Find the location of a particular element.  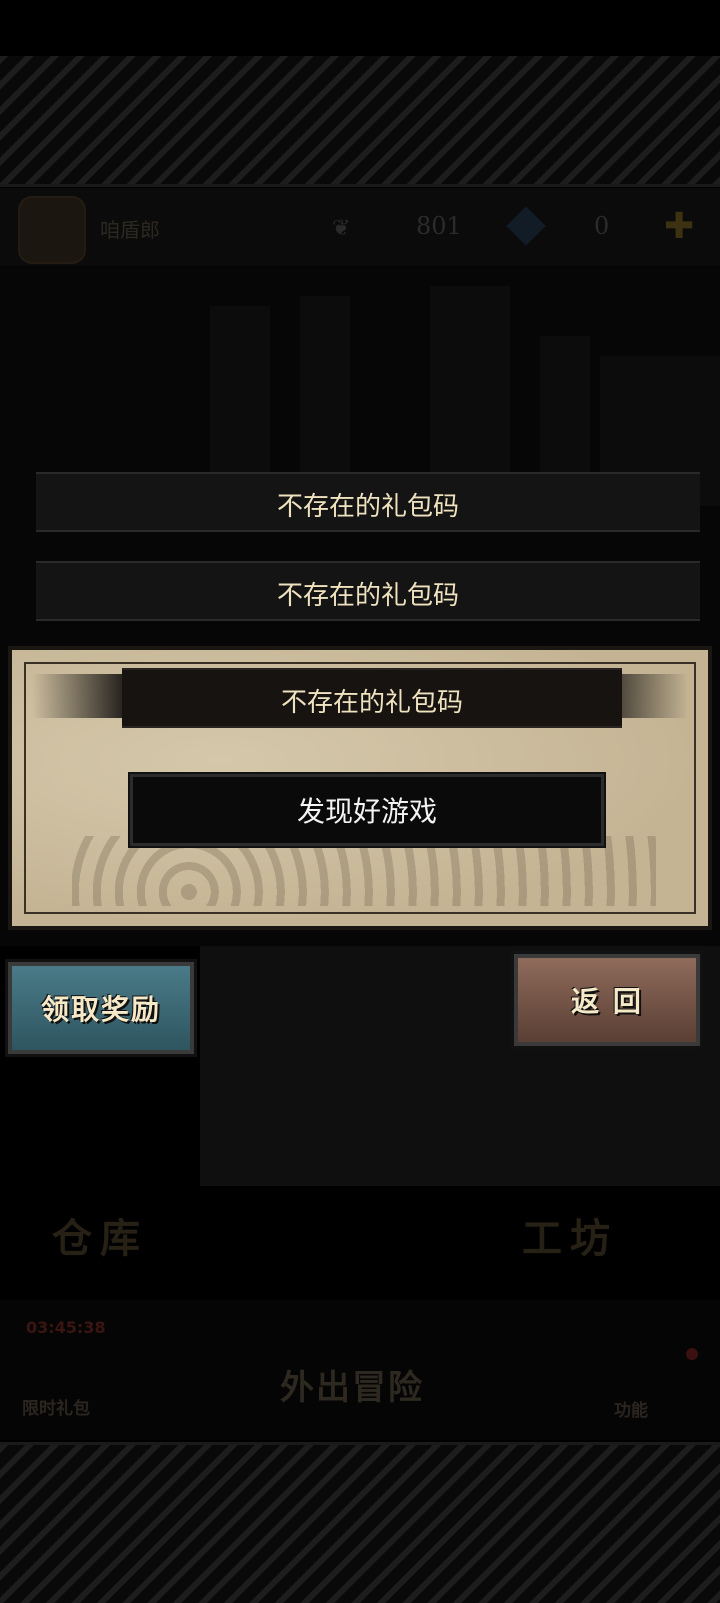

gem-icon is located at coordinates (526, 226).